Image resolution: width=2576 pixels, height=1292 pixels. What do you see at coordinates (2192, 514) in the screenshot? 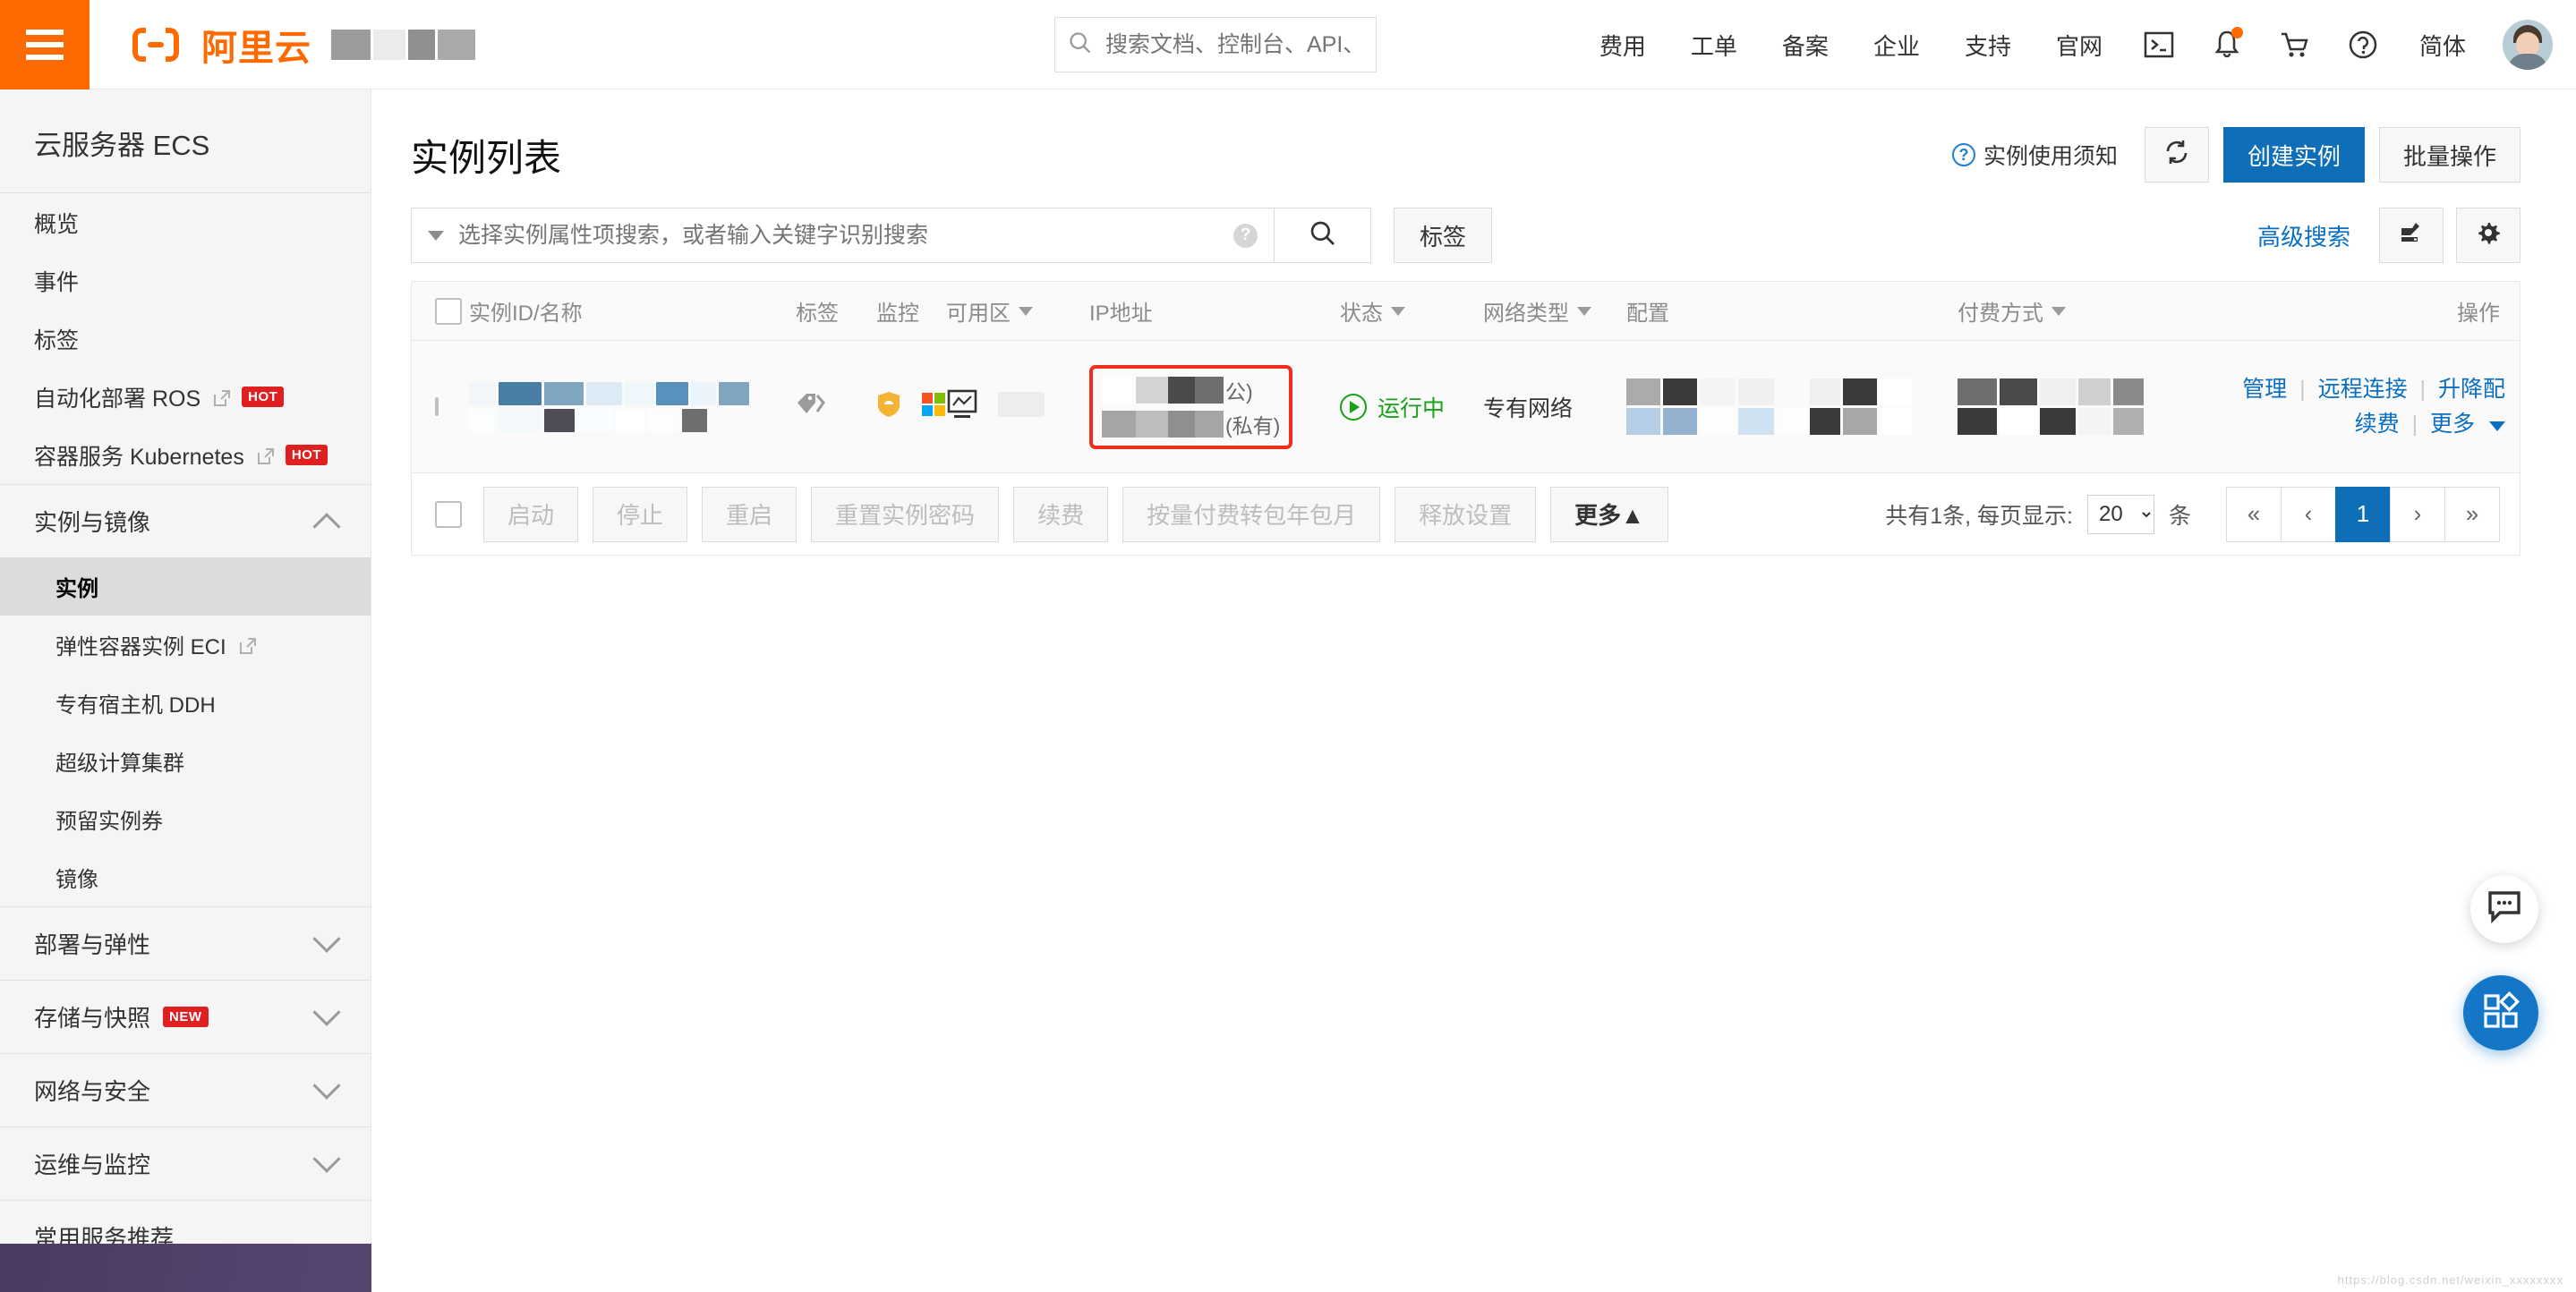
I see `pagination: 共有1条, 每页显示: 201050100 条 « ‹ 1 › »` at bounding box center [2192, 514].